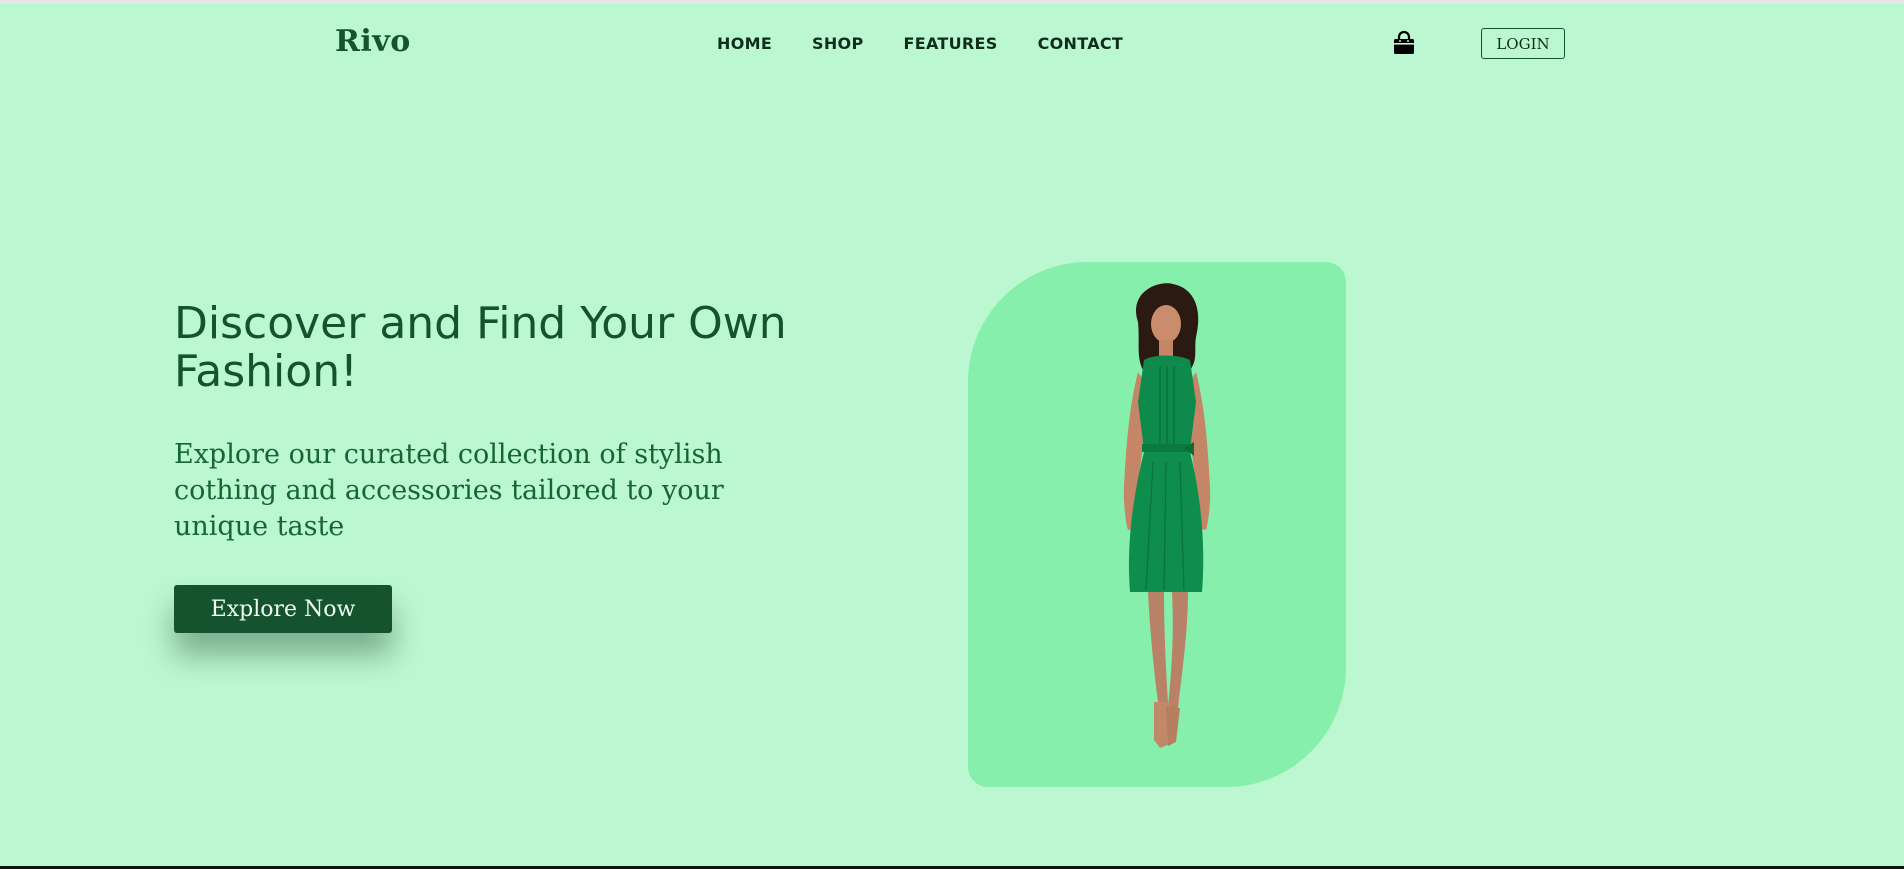 This screenshot has height=869, width=1904. Describe the element at coordinates (952, 2) in the screenshot. I see `top-border` at that location.